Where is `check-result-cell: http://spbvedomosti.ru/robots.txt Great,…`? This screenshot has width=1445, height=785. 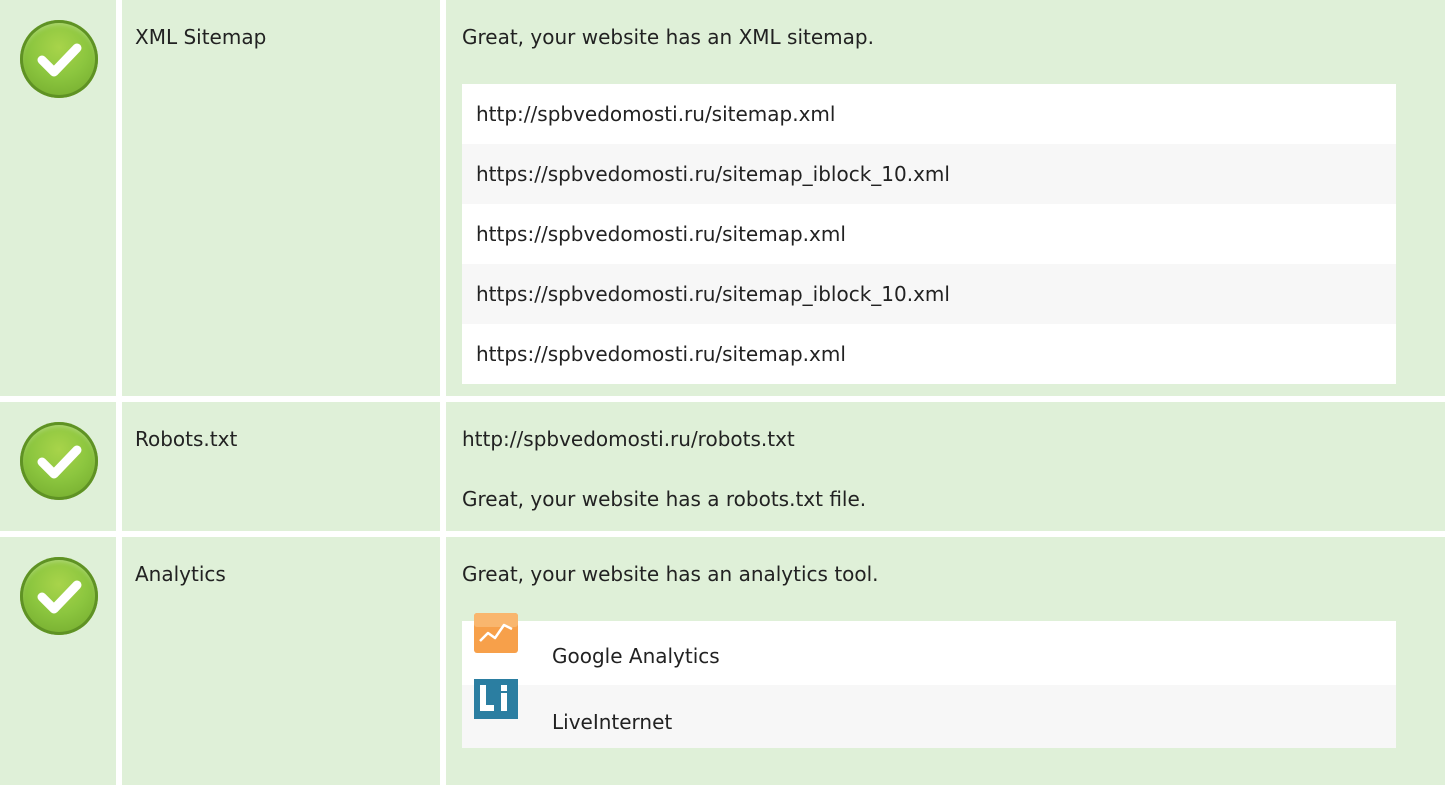
check-result-cell: http://spbvedomosti.ru/robots.txt Great,… is located at coordinates (945, 466).